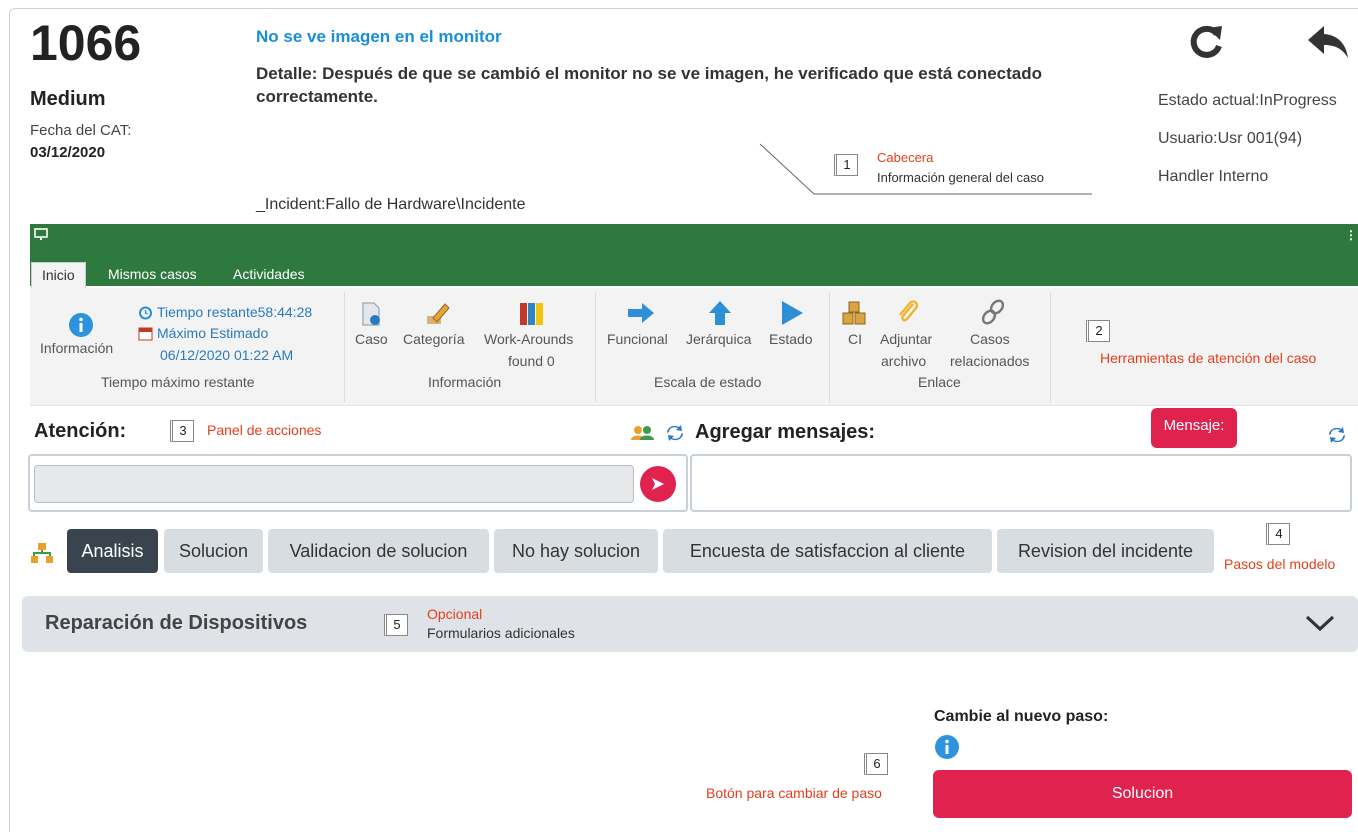  Describe the element at coordinates (1278, 534) in the screenshot. I see `callout-number: 4` at that location.